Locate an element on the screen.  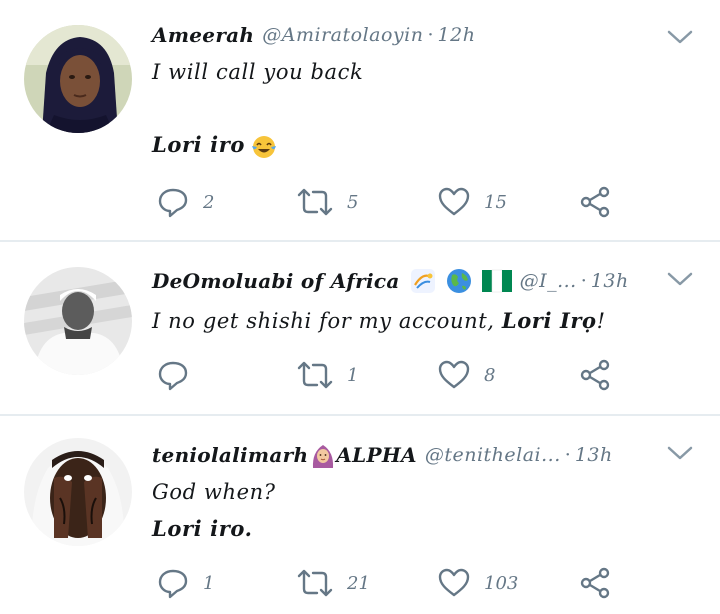
tweet-text-line: God when? is located at coordinates (214, 492).